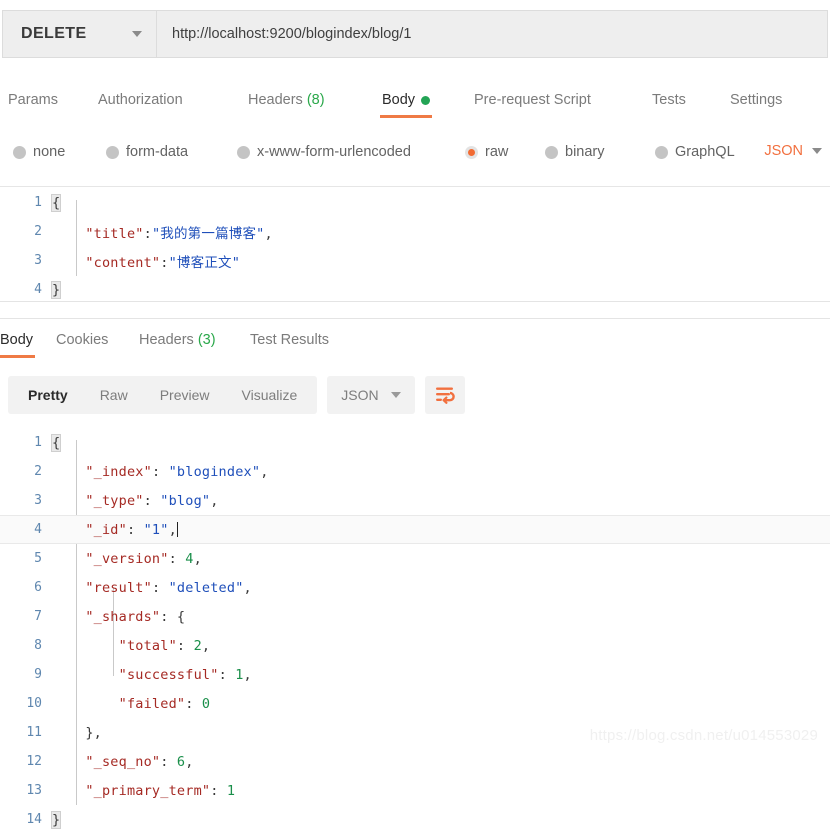 Image resolution: width=830 pixels, height=834 pixels. Describe the element at coordinates (38, 674) in the screenshot. I see `line-number: 9` at that location.